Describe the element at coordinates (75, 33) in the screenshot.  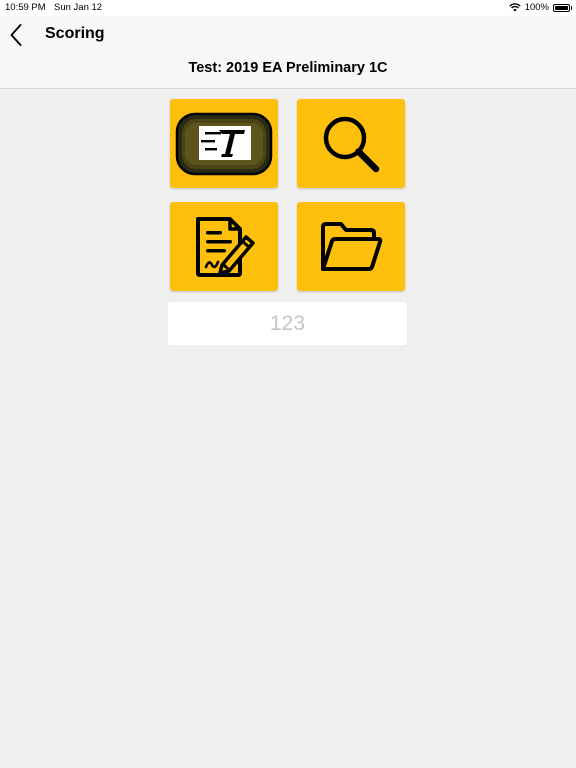
I see `nav-title: Scoring` at that location.